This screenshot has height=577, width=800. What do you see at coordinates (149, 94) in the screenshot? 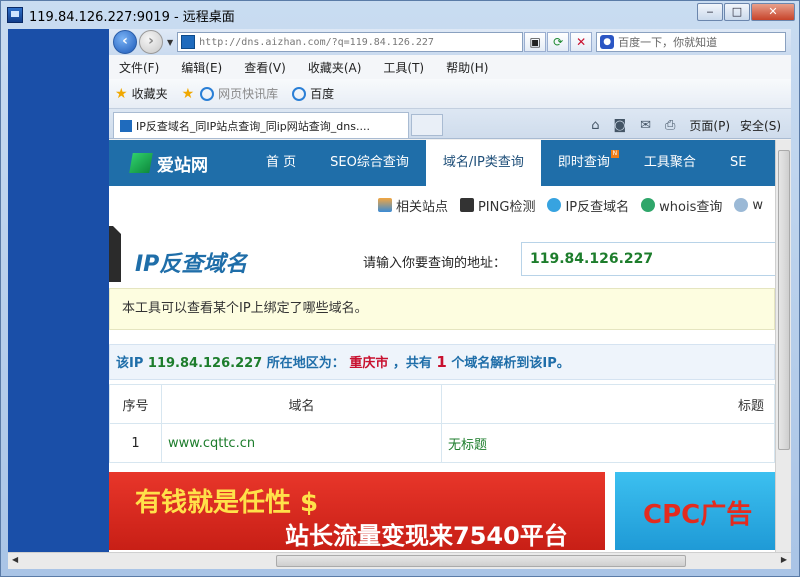
I see `favorites-label: 收藏夹` at bounding box center [149, 94].